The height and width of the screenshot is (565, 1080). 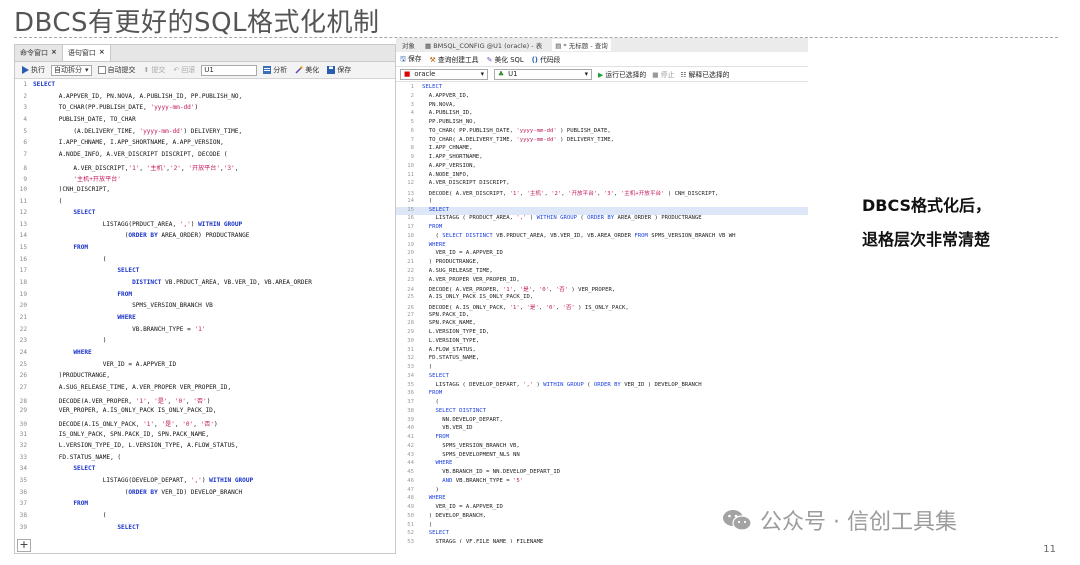 I want to click on tab-objects: 对象, so click(x=408, y=45).